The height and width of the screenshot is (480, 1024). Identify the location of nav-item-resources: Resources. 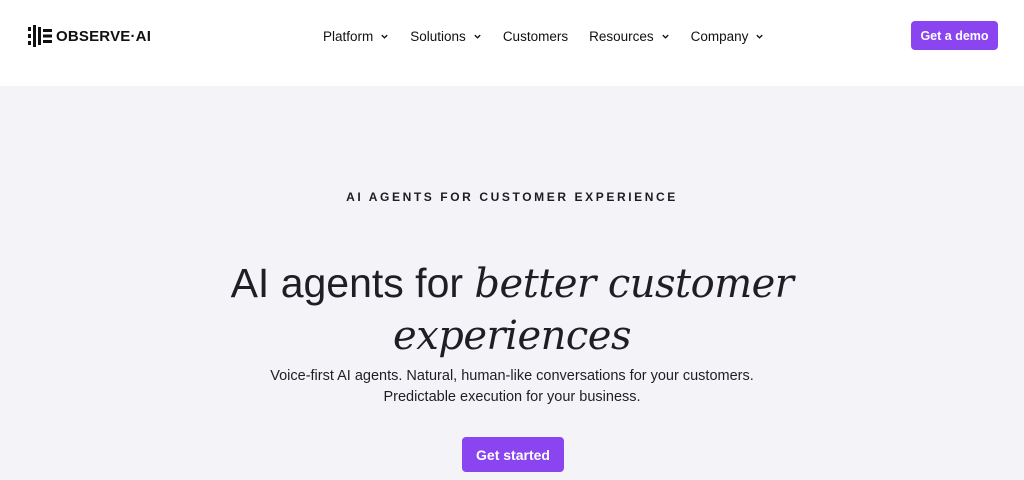
(629, 36).